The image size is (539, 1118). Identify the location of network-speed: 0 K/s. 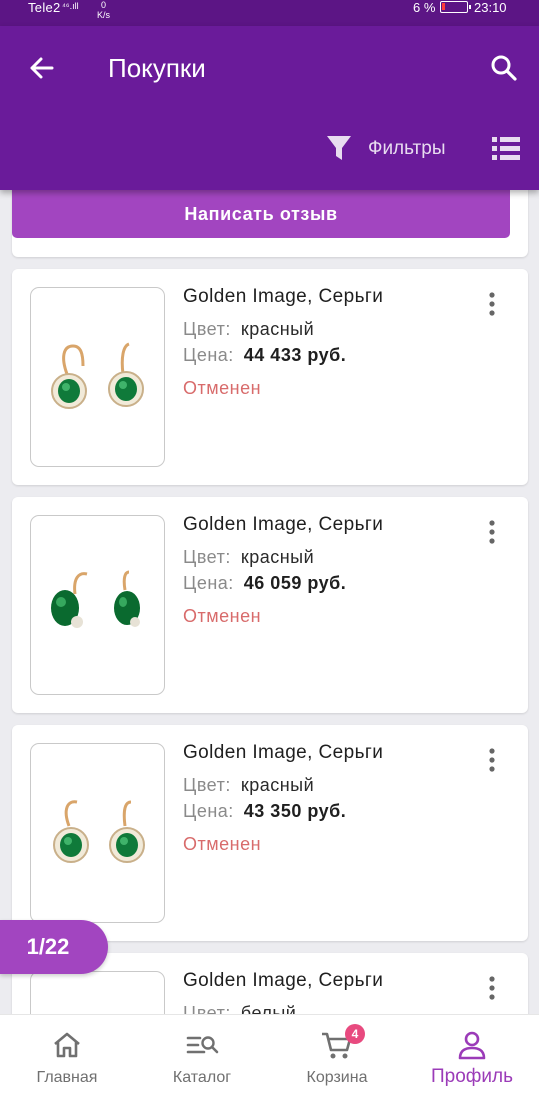
(104, 10).